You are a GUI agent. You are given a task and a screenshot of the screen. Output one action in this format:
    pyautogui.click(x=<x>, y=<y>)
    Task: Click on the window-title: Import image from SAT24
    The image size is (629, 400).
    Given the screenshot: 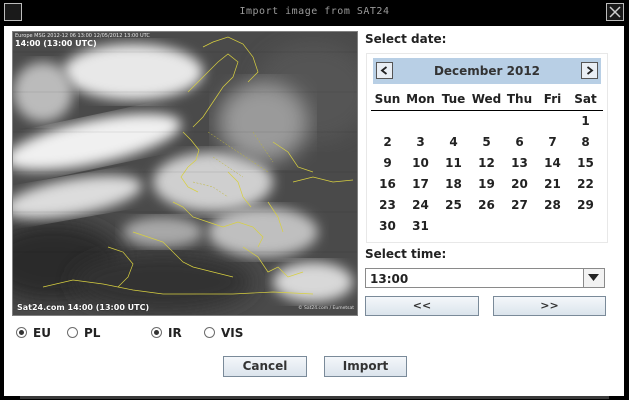 What is the action you would take?
    pyautogui.click(x=314, y=11)
    